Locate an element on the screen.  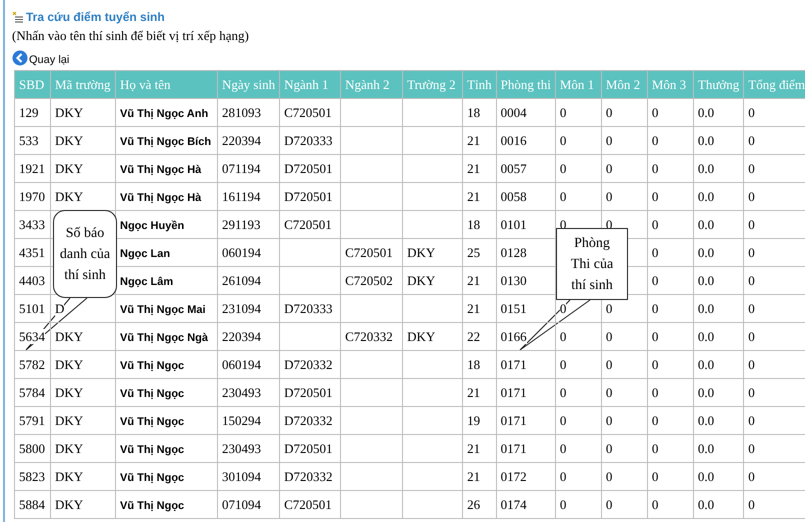
table-cell: Vũ Thị Ngọc Ngà is located at coordinates (164, 338).